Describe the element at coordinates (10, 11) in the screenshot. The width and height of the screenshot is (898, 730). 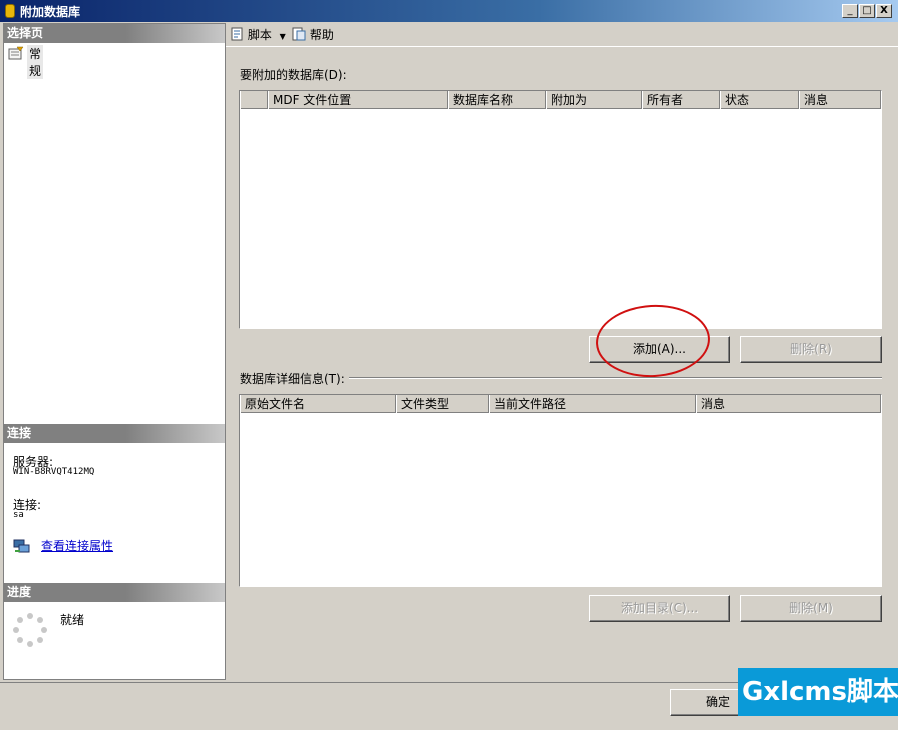
I see `database-icon` at that location.